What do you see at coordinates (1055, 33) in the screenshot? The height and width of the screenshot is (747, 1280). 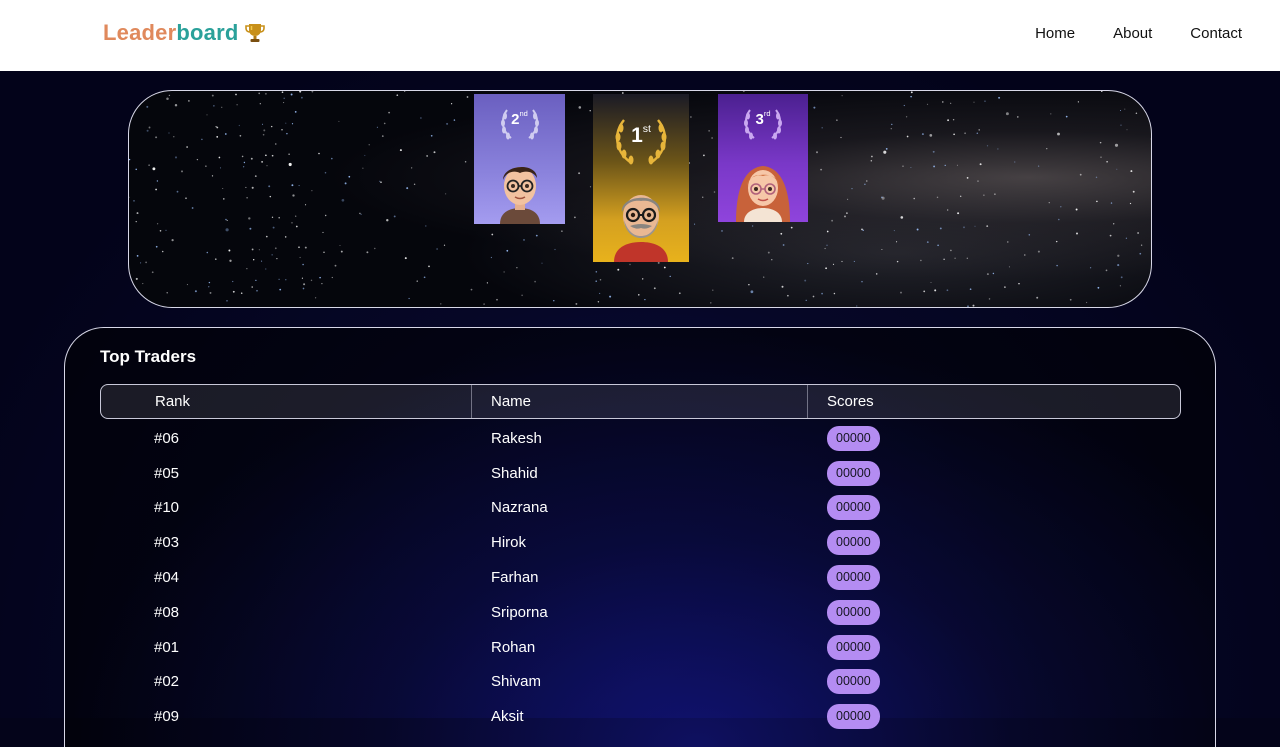 I see `nav-home-link: Home` at bounding box center [1055, 33].